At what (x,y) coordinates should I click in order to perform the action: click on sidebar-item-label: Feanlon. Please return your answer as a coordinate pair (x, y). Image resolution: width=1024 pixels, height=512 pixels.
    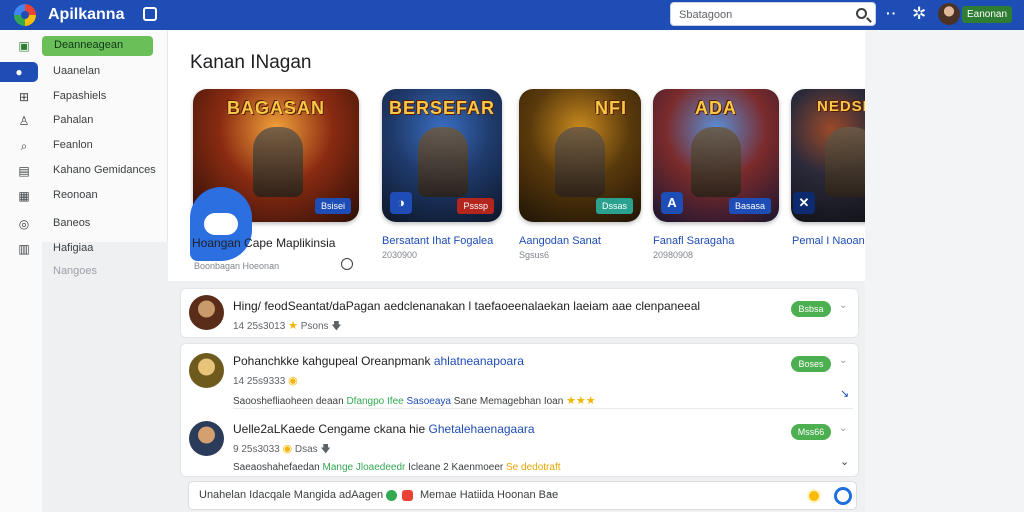
    Looking at the image, I should click on (73, 145).